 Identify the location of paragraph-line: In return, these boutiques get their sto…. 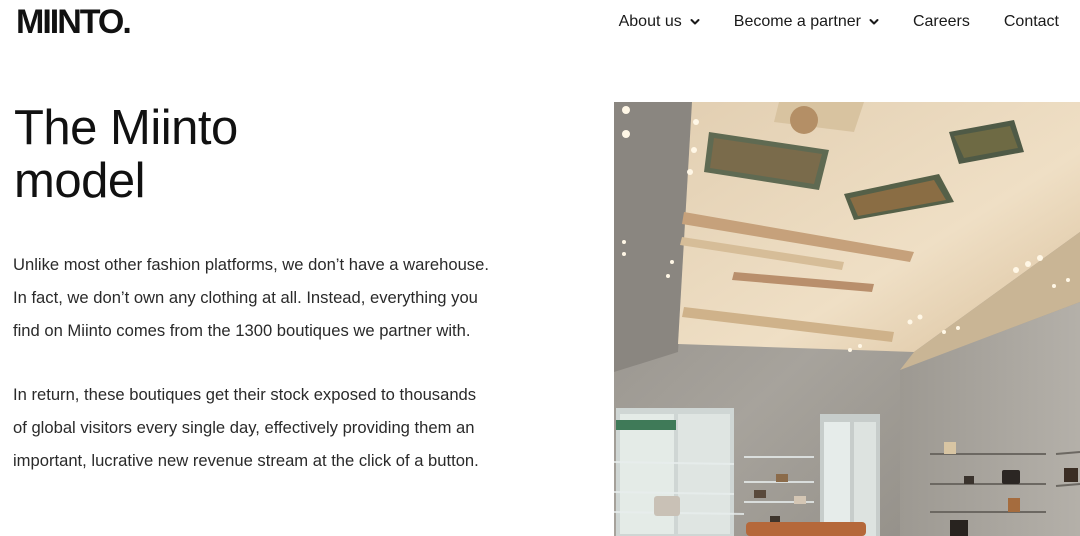
(245, 394).